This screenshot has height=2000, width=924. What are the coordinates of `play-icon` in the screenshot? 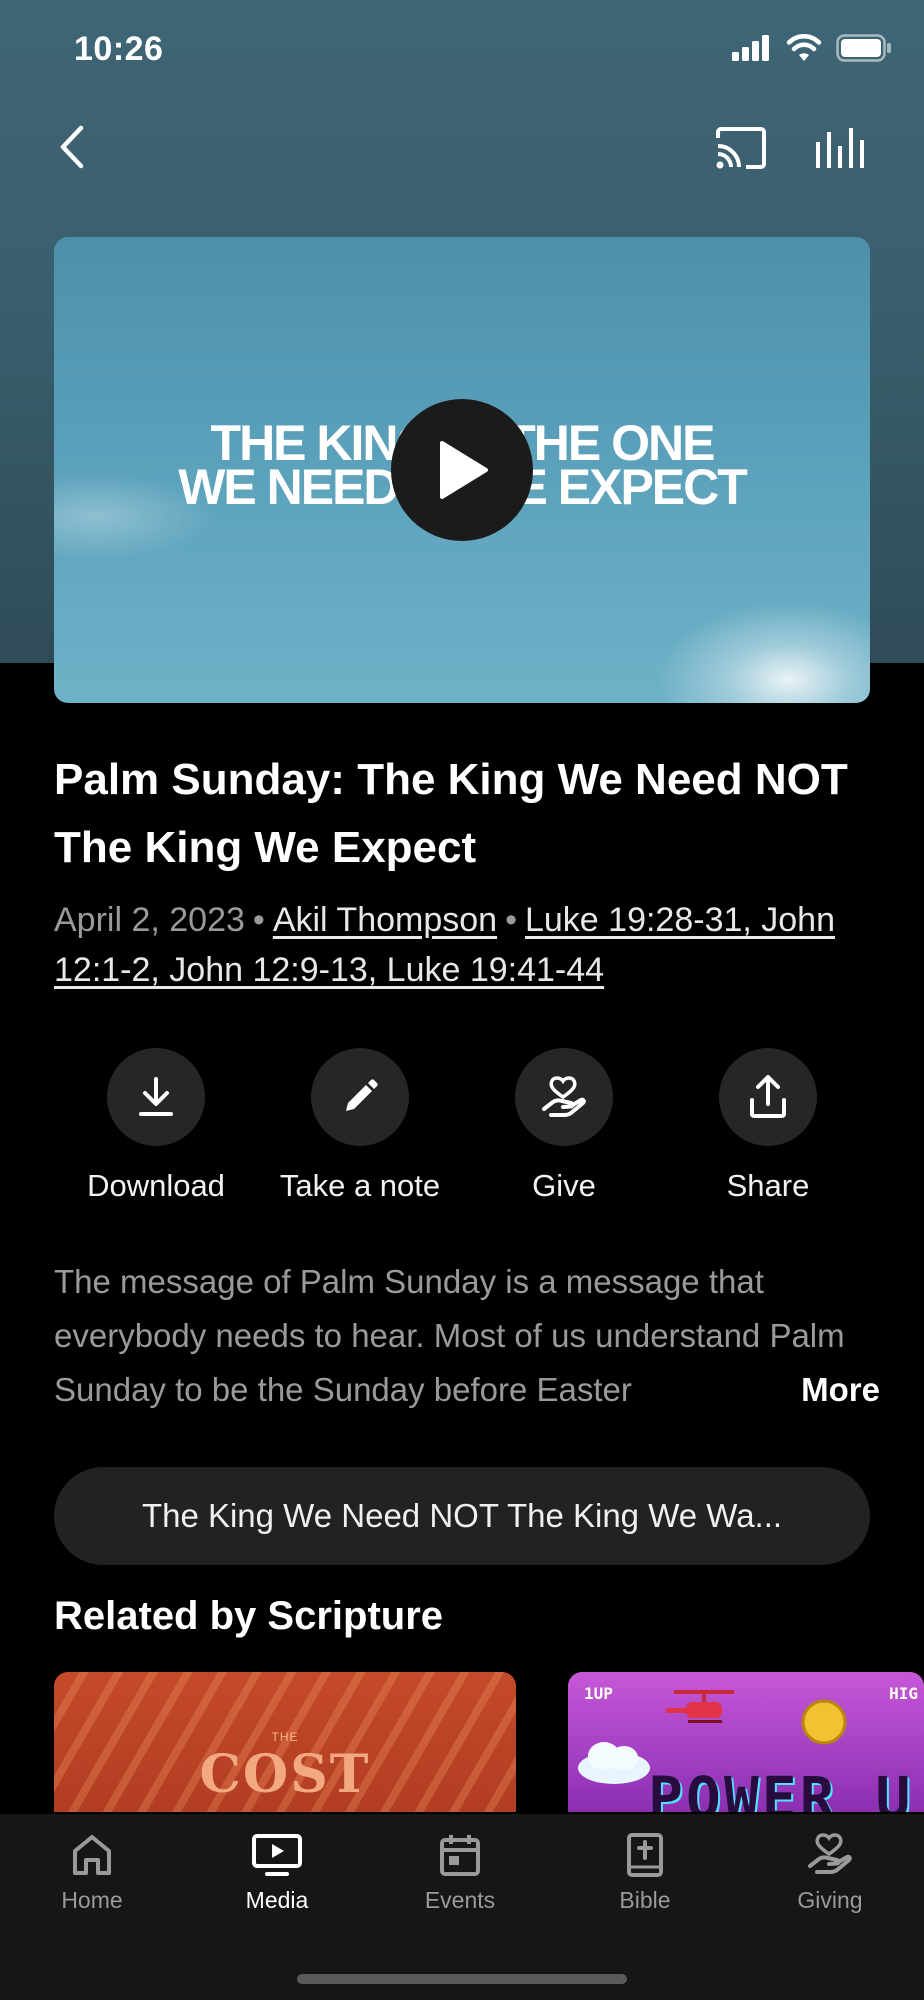 It's located at (464, 470).